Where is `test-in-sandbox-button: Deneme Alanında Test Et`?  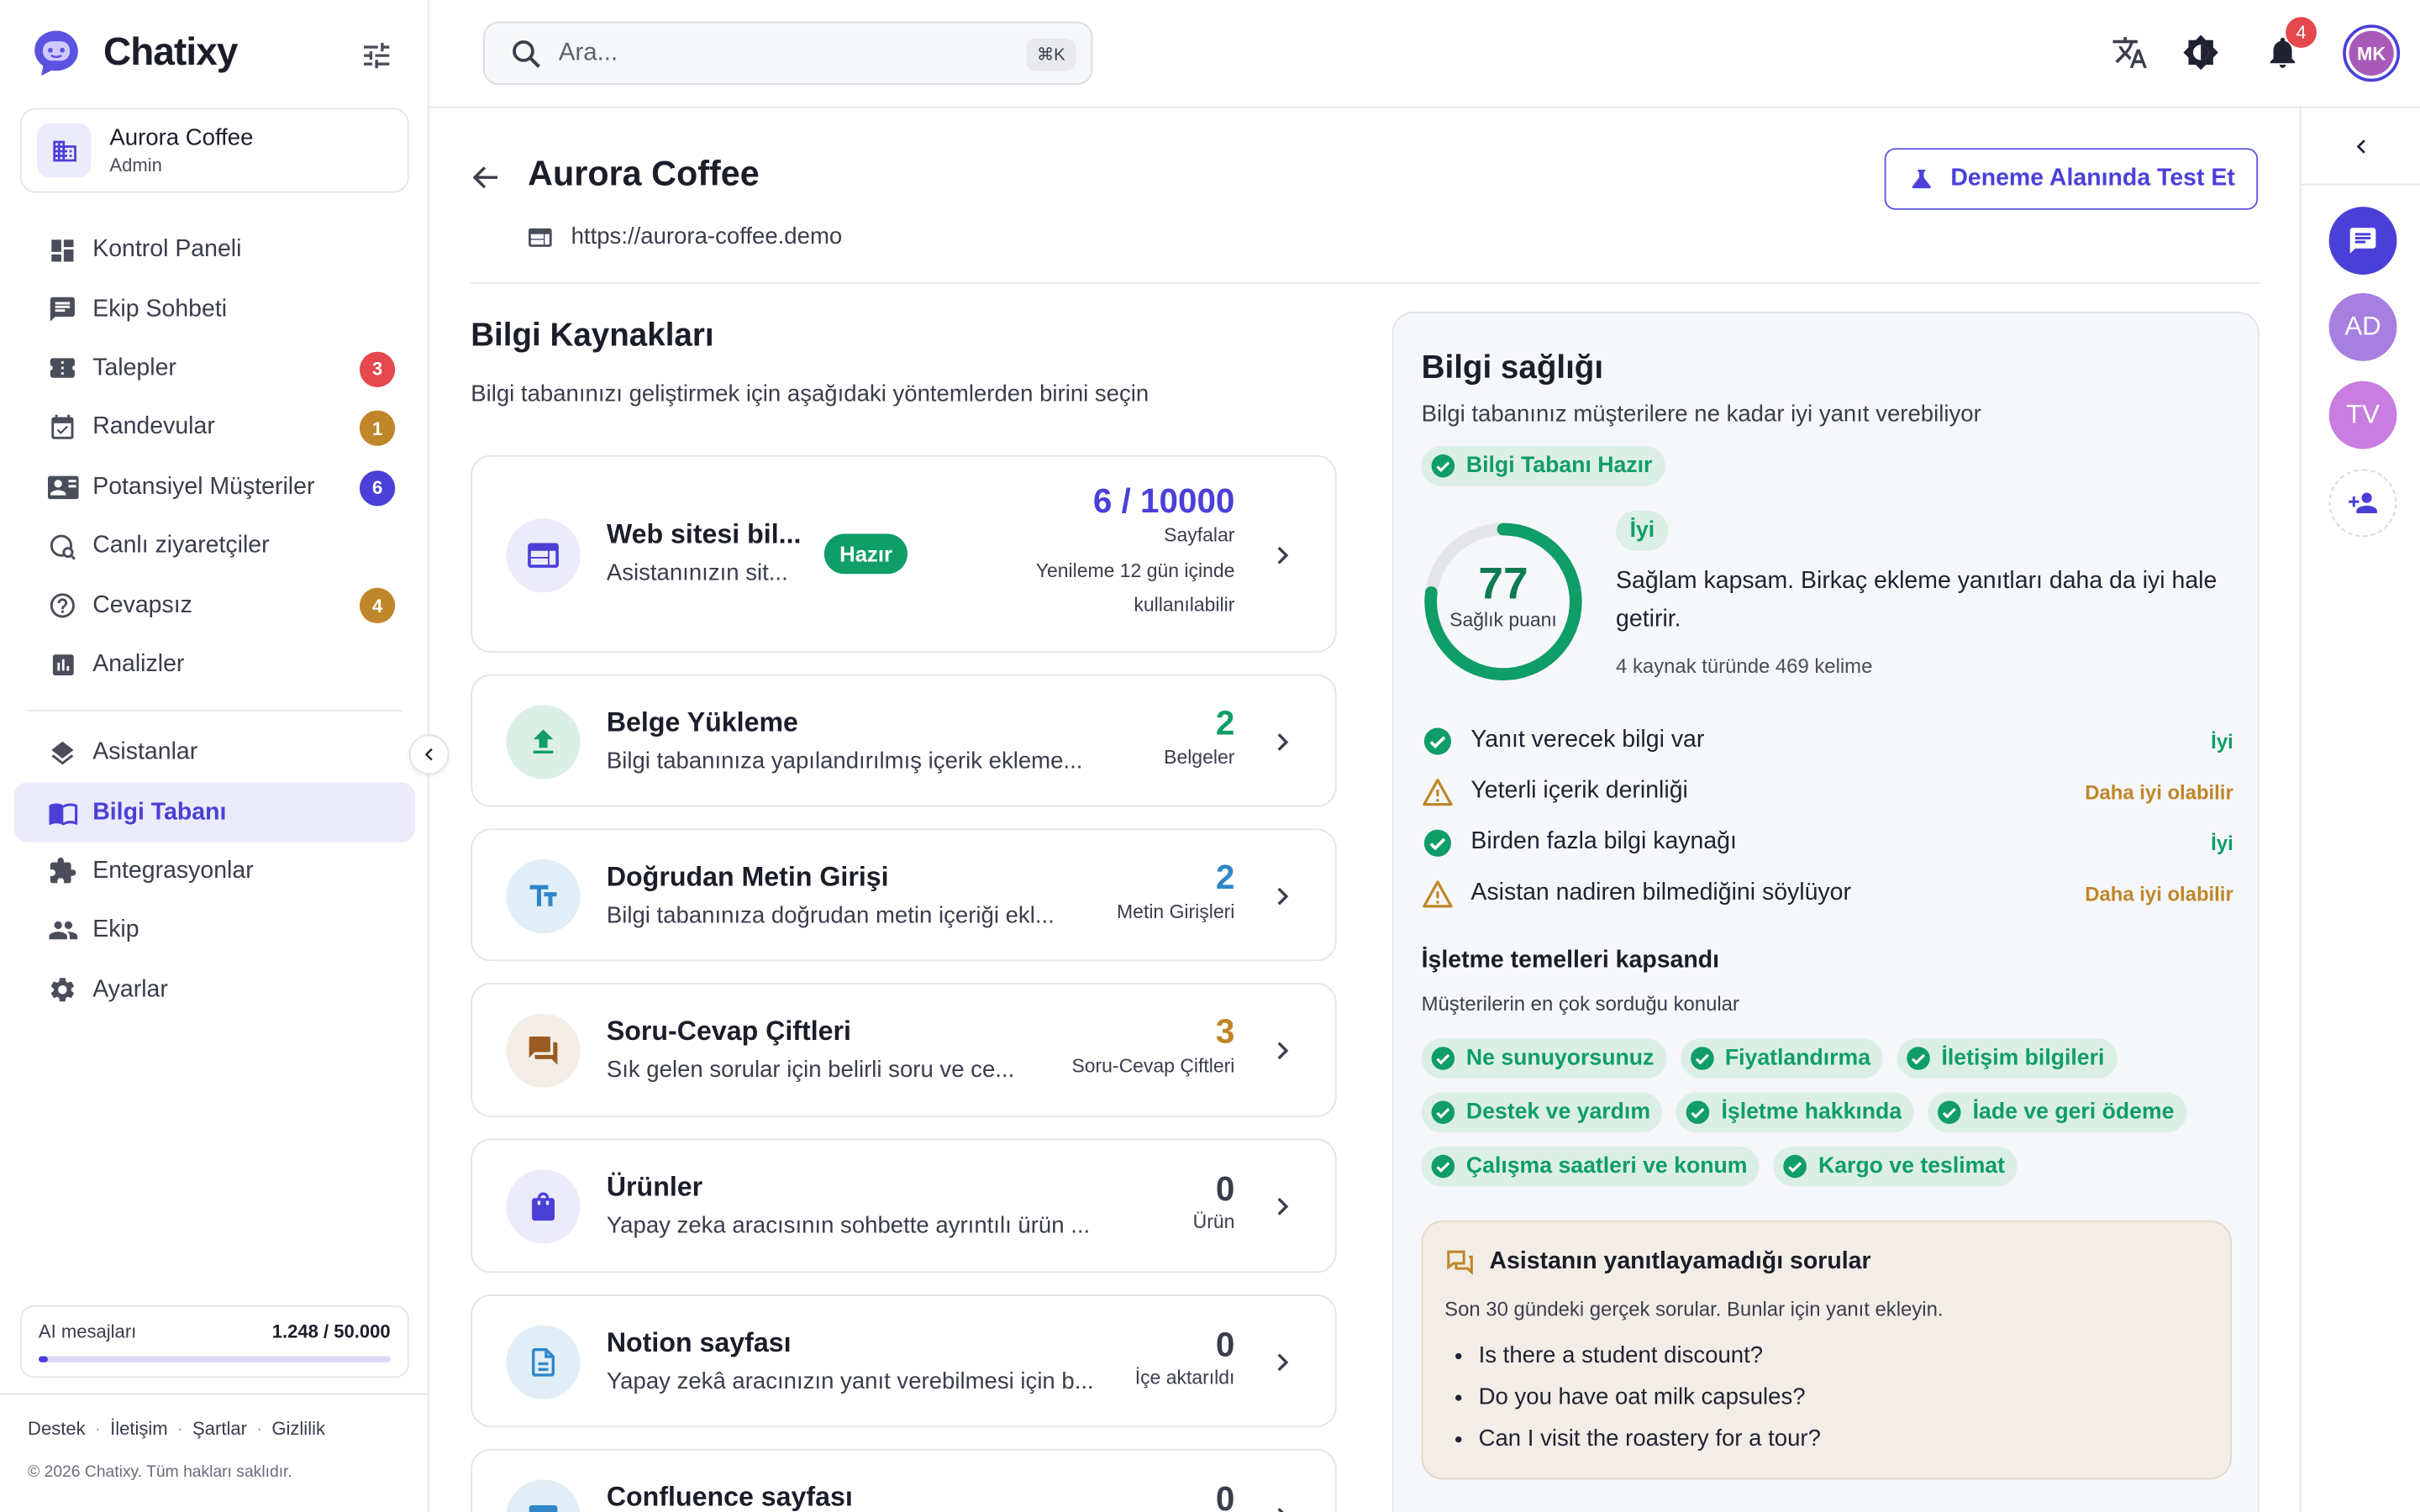
test-in-sandbox-button: Deneme Alanında Test Et is located at coordinates (2071, 179).